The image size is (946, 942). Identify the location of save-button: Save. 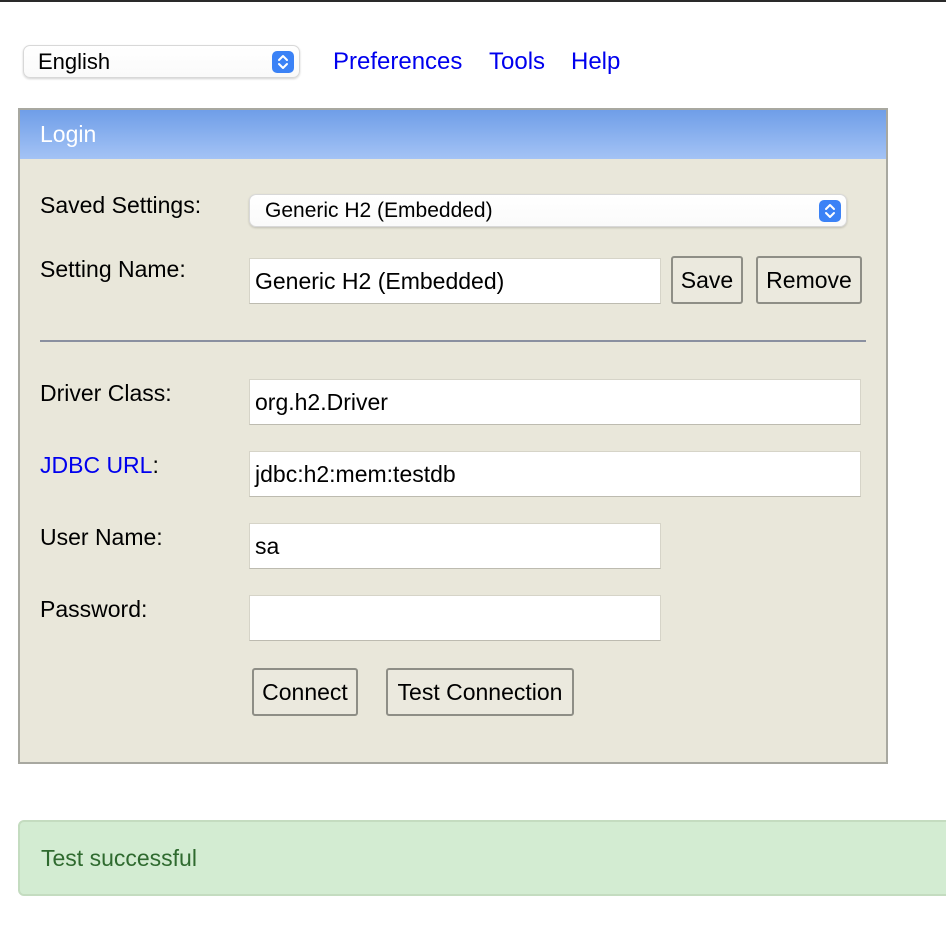
(707, 280).